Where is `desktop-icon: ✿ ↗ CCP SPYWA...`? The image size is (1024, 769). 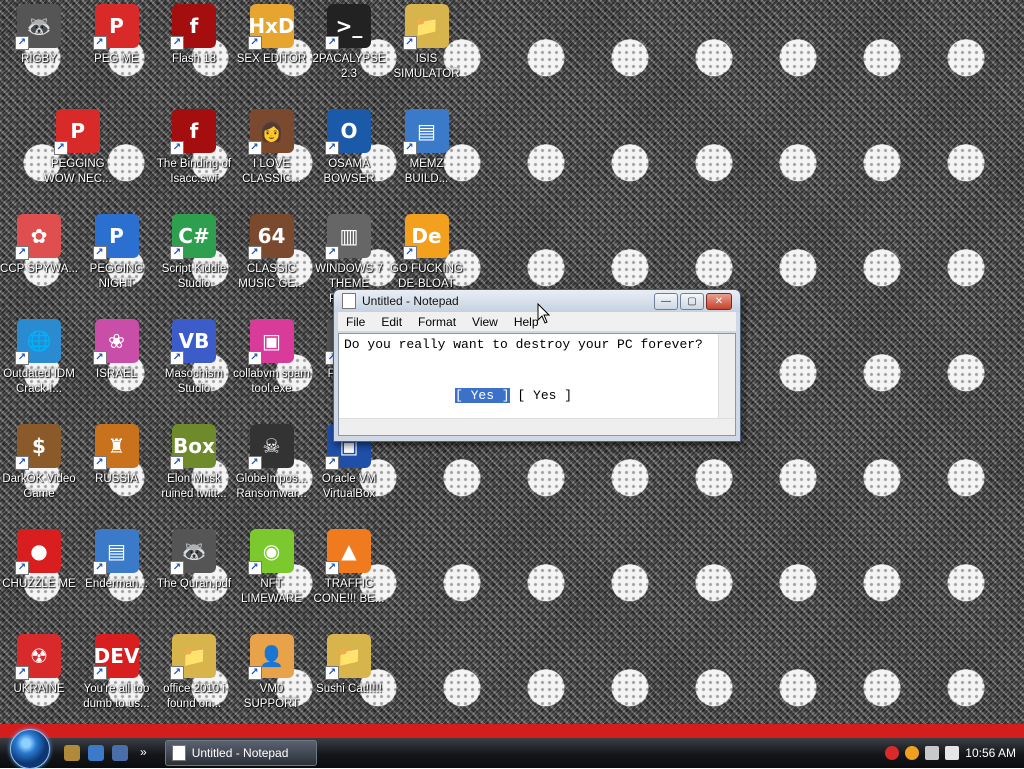 desktop-icon: ✿ ↗ CCP SPYWA... is located at coordinates (39, 244).